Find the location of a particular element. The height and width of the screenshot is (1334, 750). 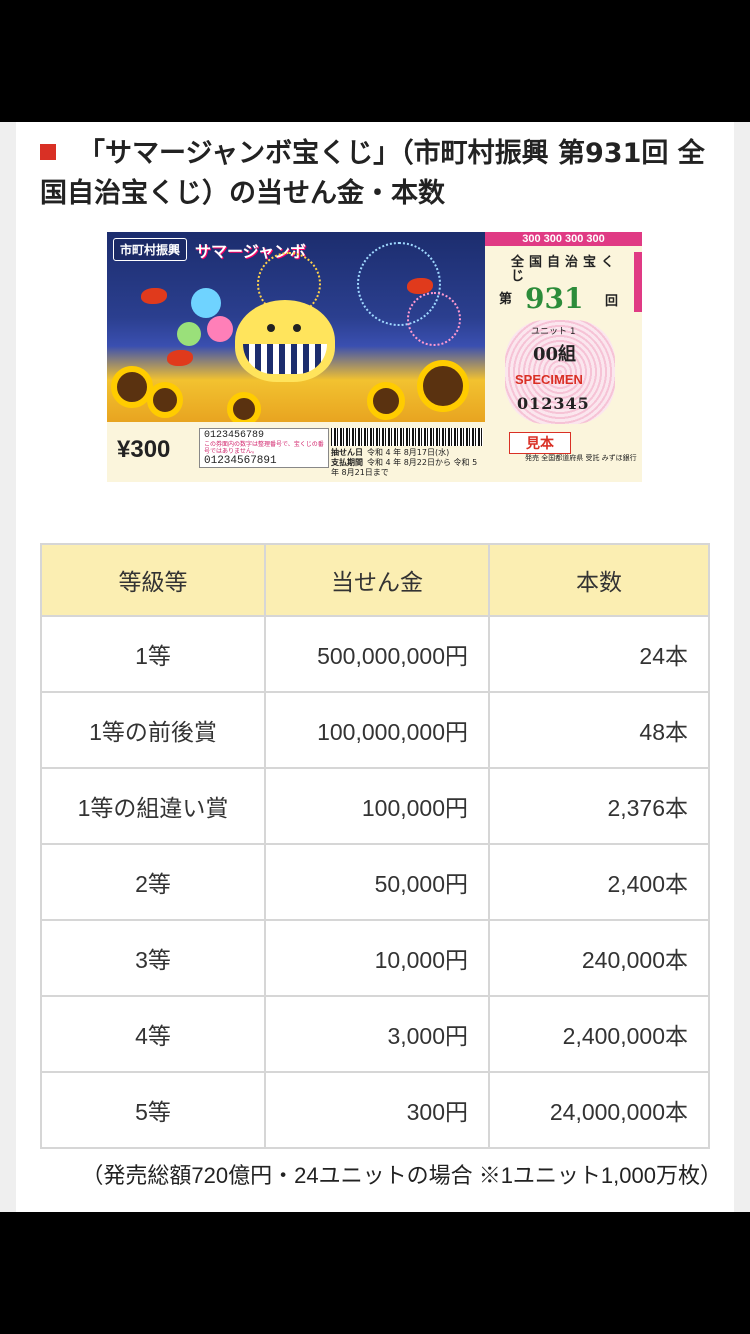

prize-cell: 10,000円 is located at coordinates (377, 958).